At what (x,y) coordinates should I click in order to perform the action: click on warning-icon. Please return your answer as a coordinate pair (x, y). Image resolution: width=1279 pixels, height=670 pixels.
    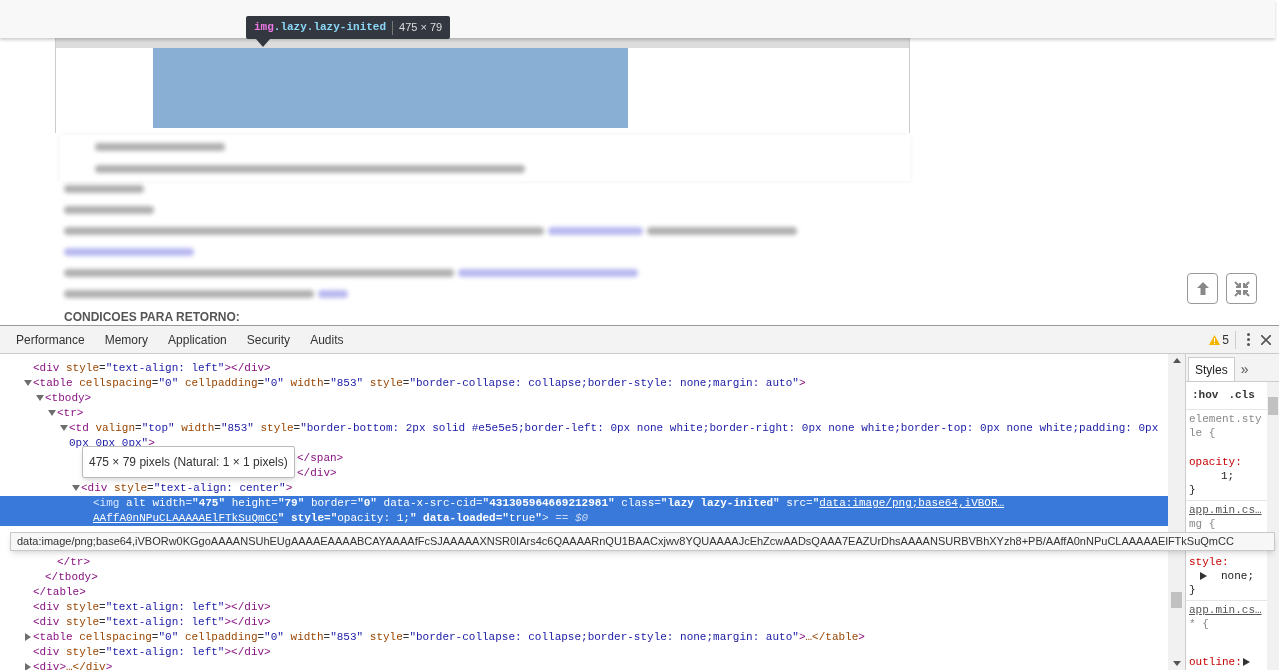
    Looking at the image, I should click on (1215, 339).